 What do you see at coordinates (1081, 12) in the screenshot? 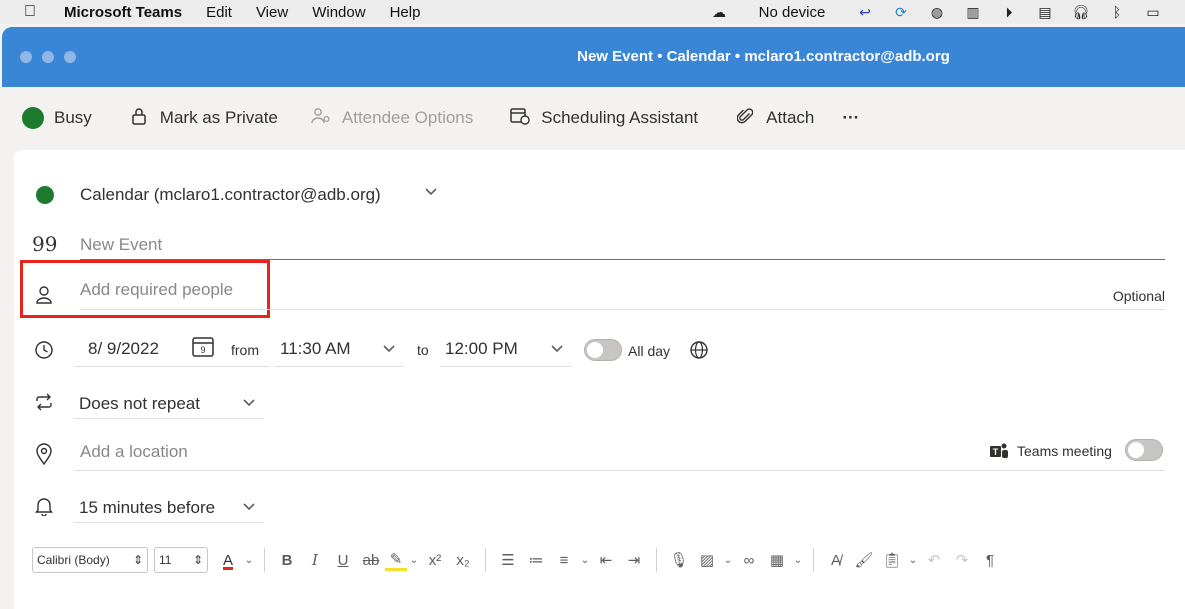
I see `headphones-icon: 🎧︎` at bounding box center [1081, 12].